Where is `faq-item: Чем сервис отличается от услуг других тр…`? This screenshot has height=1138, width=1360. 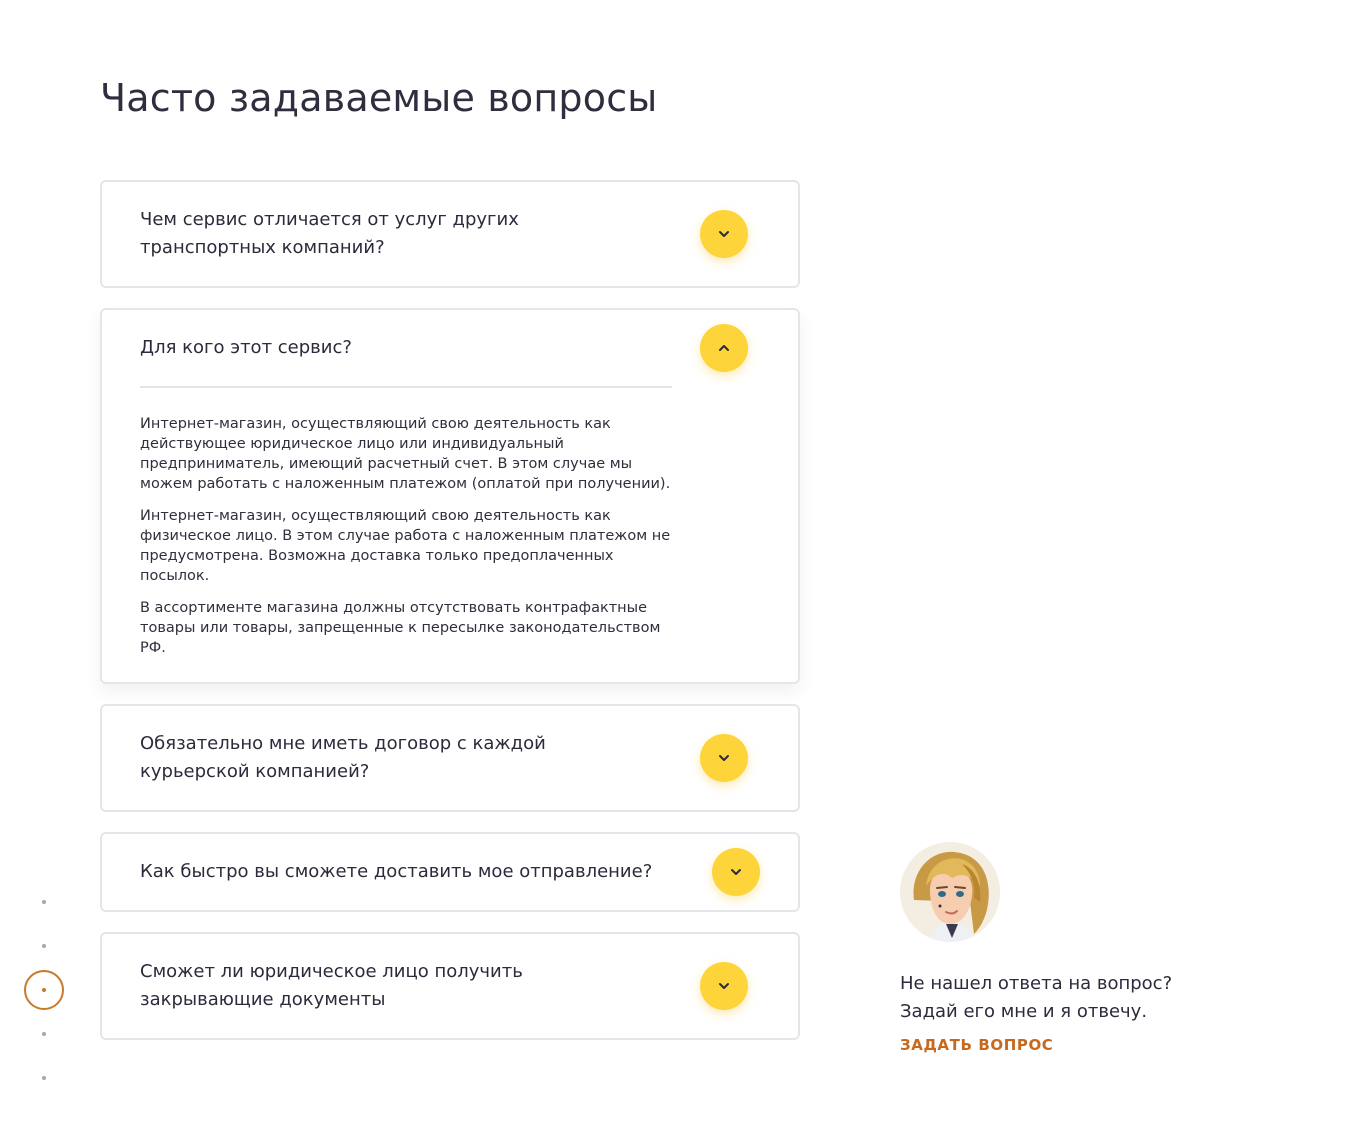 faq-item: Чем сервис отличается от услуг других тр… is located at coordinates (450, 234).